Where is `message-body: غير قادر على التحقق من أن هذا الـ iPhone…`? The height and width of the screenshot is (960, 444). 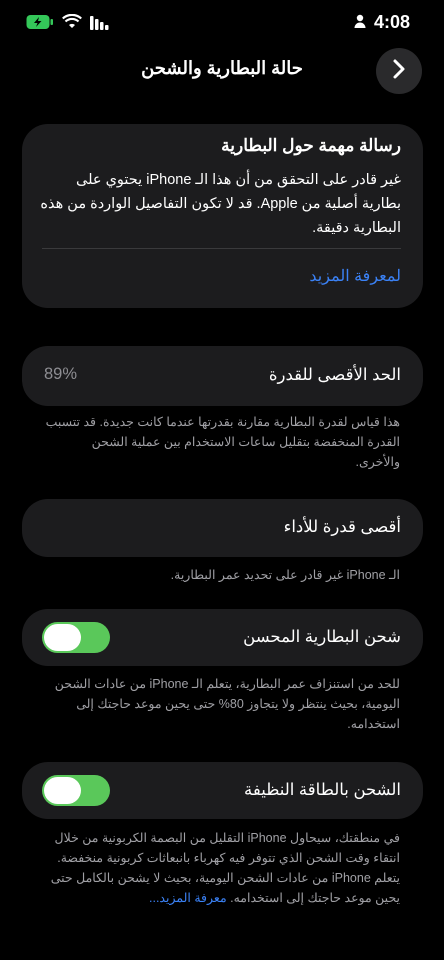
message-body: غير قادر على التحقق من أن هذا الـ iPhone… is located at coordinates (220, 204).